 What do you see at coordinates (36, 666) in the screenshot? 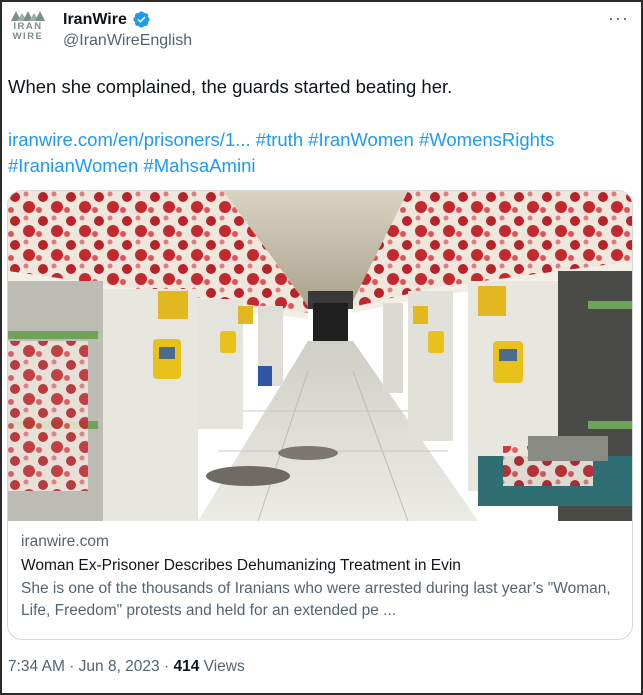
I see `tweet-time: 7:34 AM` at bounding box center [36, 666].